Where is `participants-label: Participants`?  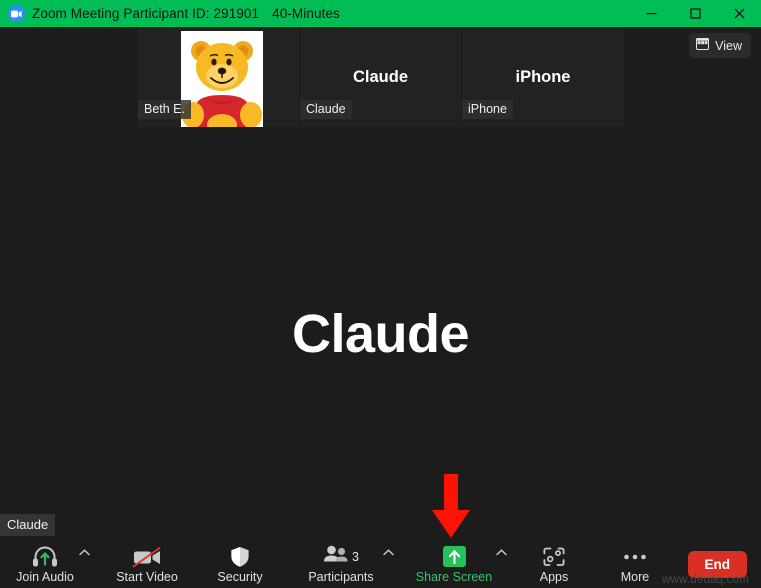
participants-label: Participants is located at coordinates (341, 577).